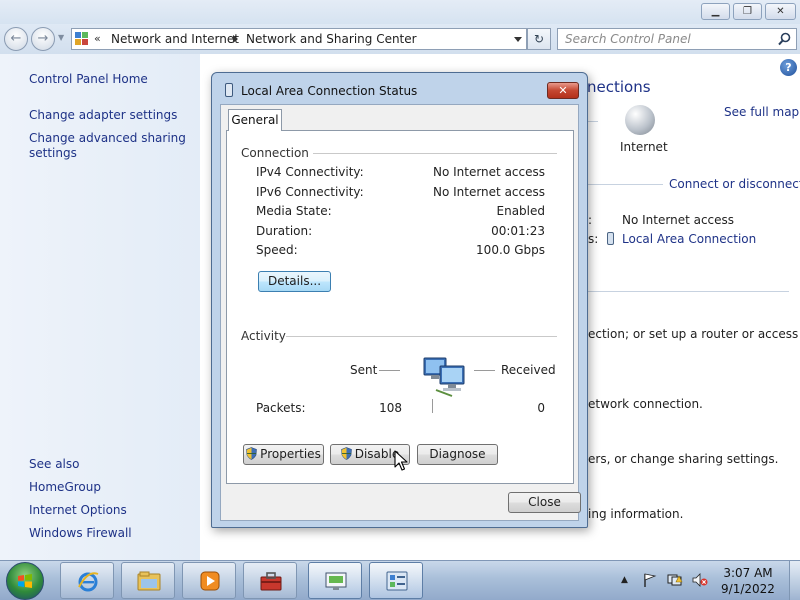  I want to click on taskbar-internet-explorer, so click(87, 580).